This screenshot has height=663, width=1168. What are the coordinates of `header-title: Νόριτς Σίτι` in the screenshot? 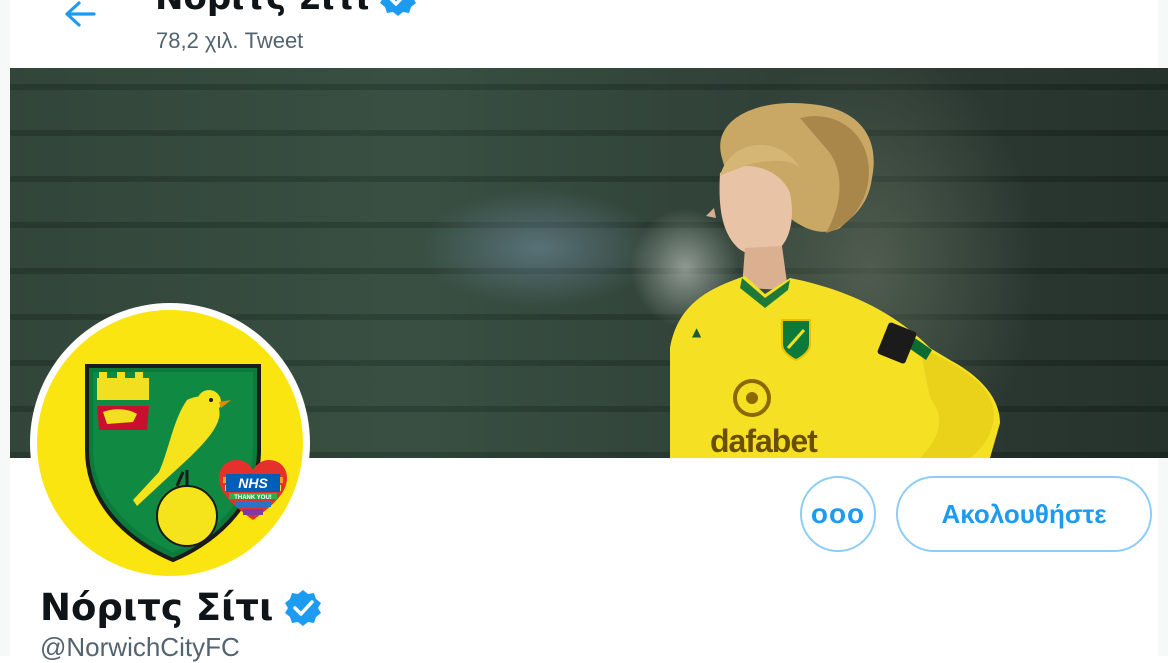 It's located at (286, 9).